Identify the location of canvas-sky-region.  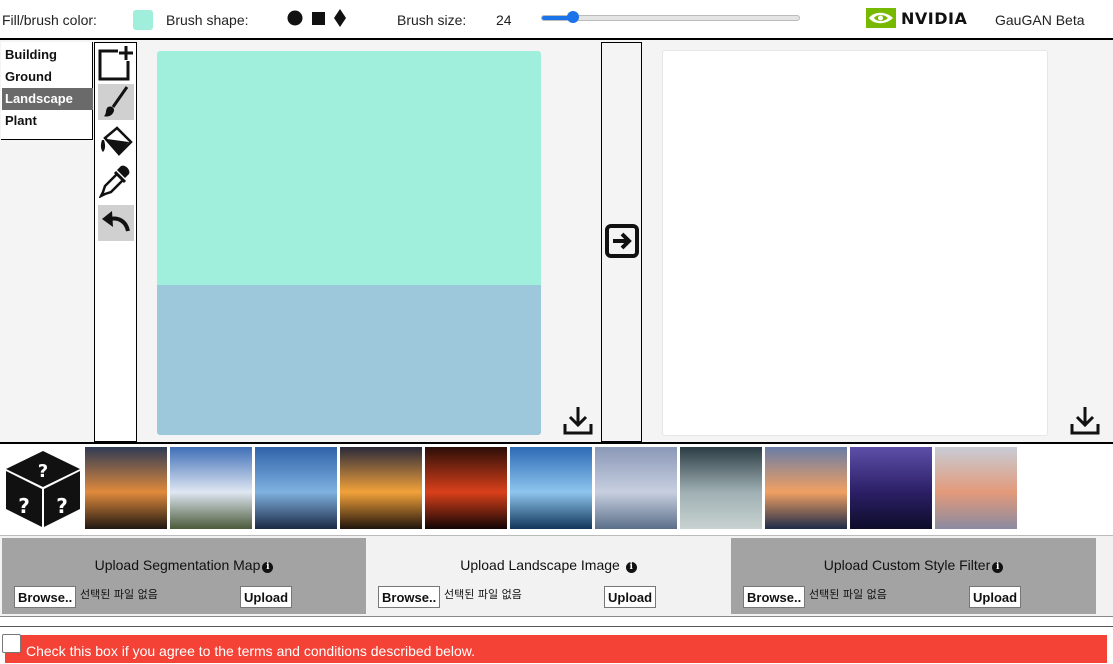
(349, 168).